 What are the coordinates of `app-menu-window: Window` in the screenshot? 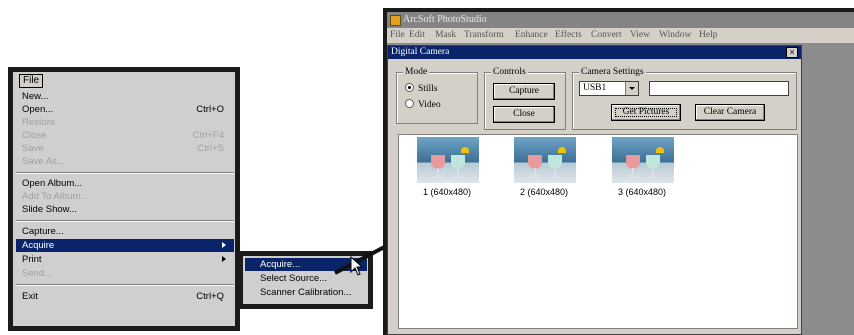 It's located at (675, 35).